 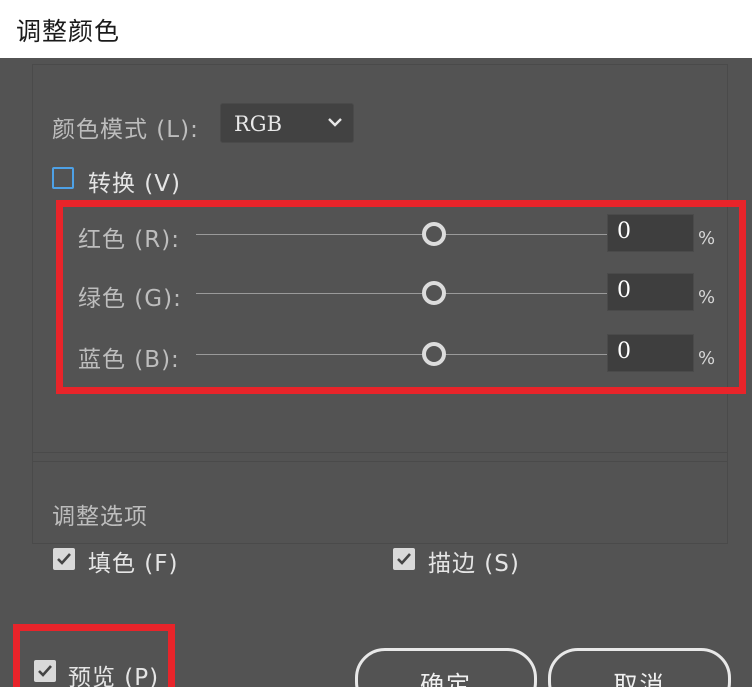 What do you see at coordinates (287, 123) in the screenshot?
I see `color-mode-select: RGB` at bounding box center [287, 123].